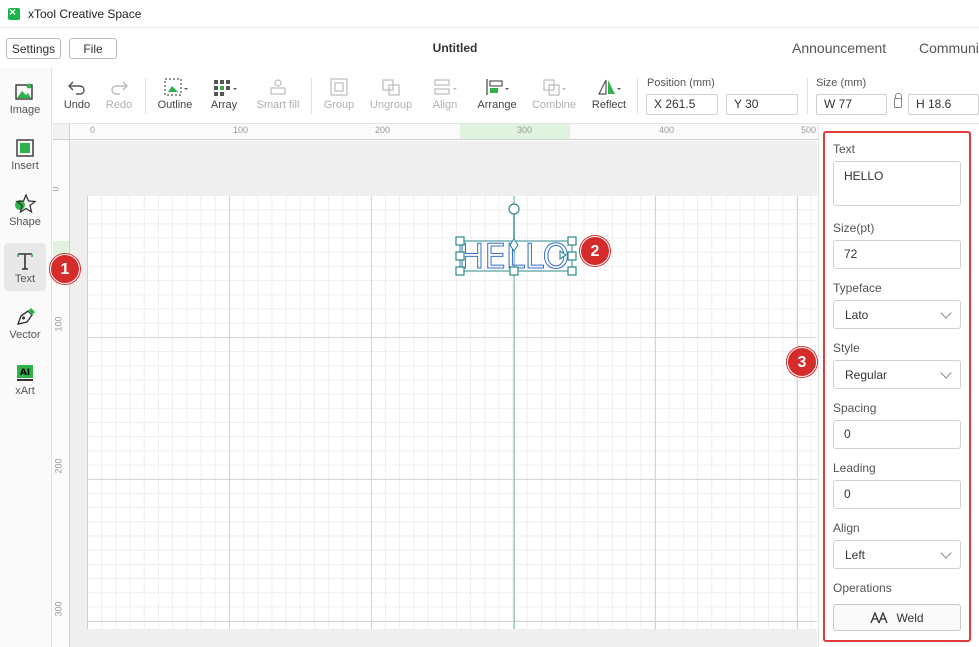  I want to click on ruler-selection-highlight, so click(515, 131).